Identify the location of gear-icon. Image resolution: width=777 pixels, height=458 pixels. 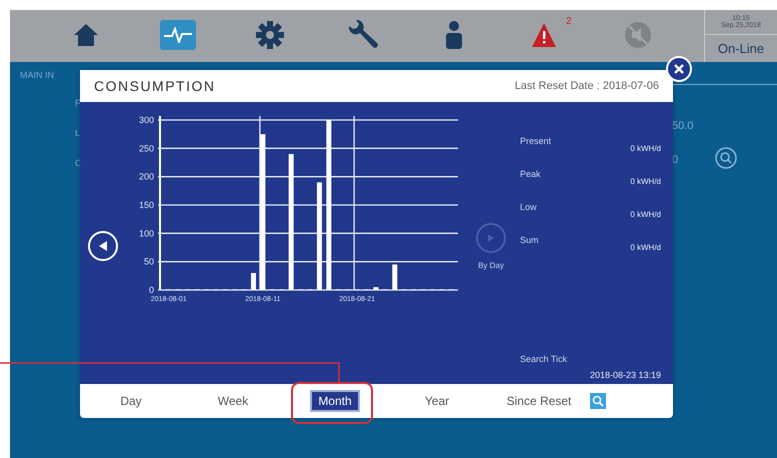
(270, 35).